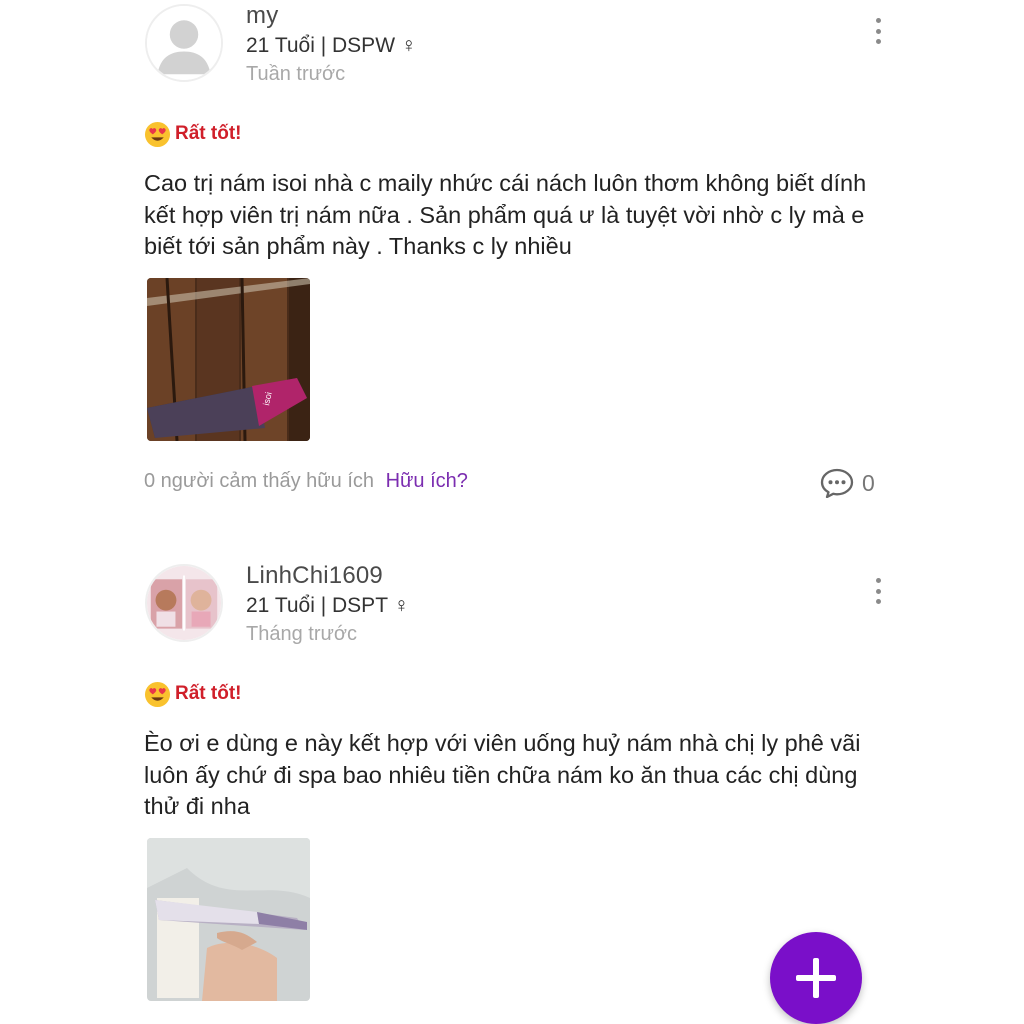 This screenshot has width=1024, height=1024. I want to click on review-time: Tháng trước, so click(301, 634).